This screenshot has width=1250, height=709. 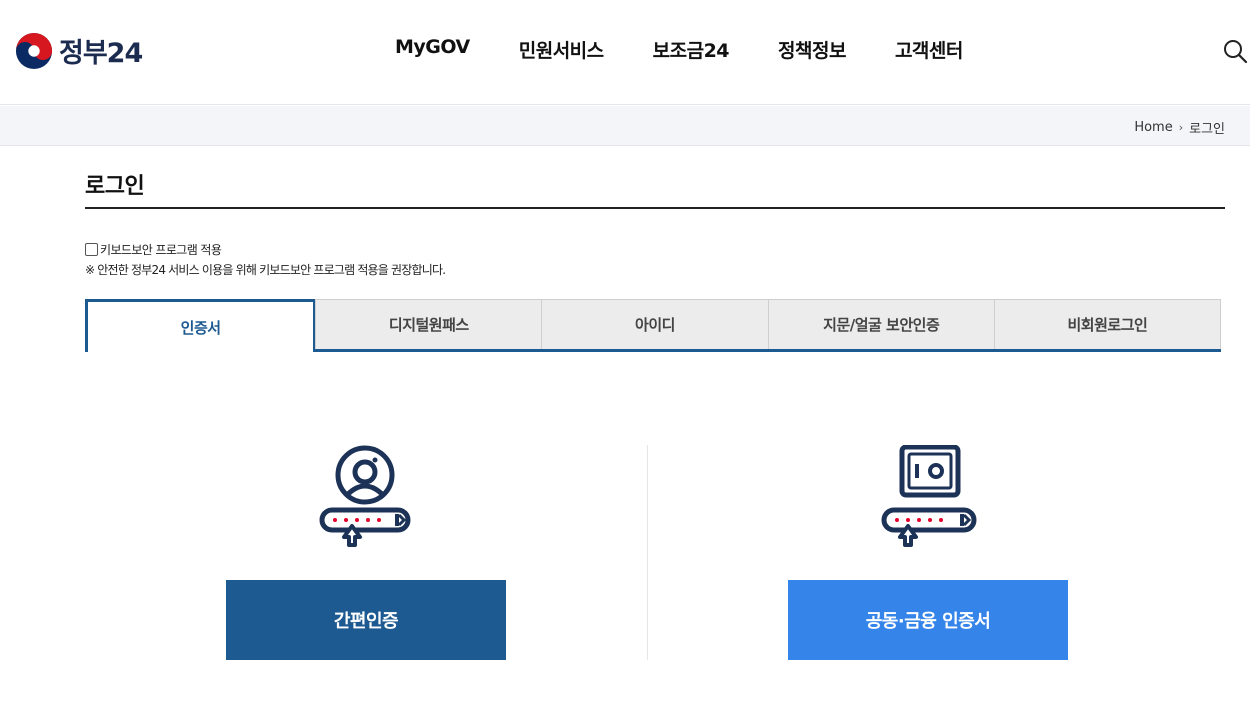 I want to click on tab-id: 아이디, so click(x=655, y=324).